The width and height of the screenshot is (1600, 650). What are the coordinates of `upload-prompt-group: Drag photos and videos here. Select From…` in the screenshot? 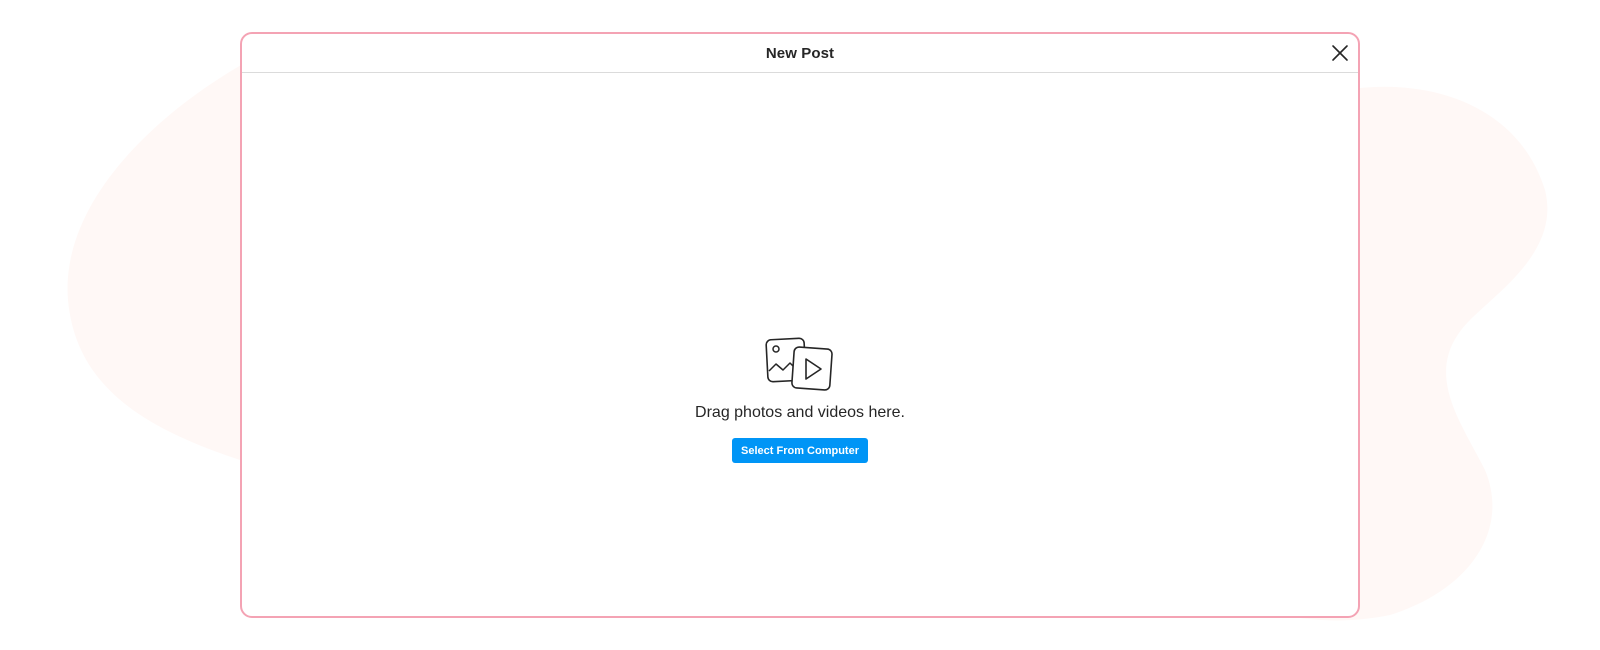 It's located at (800, 400).